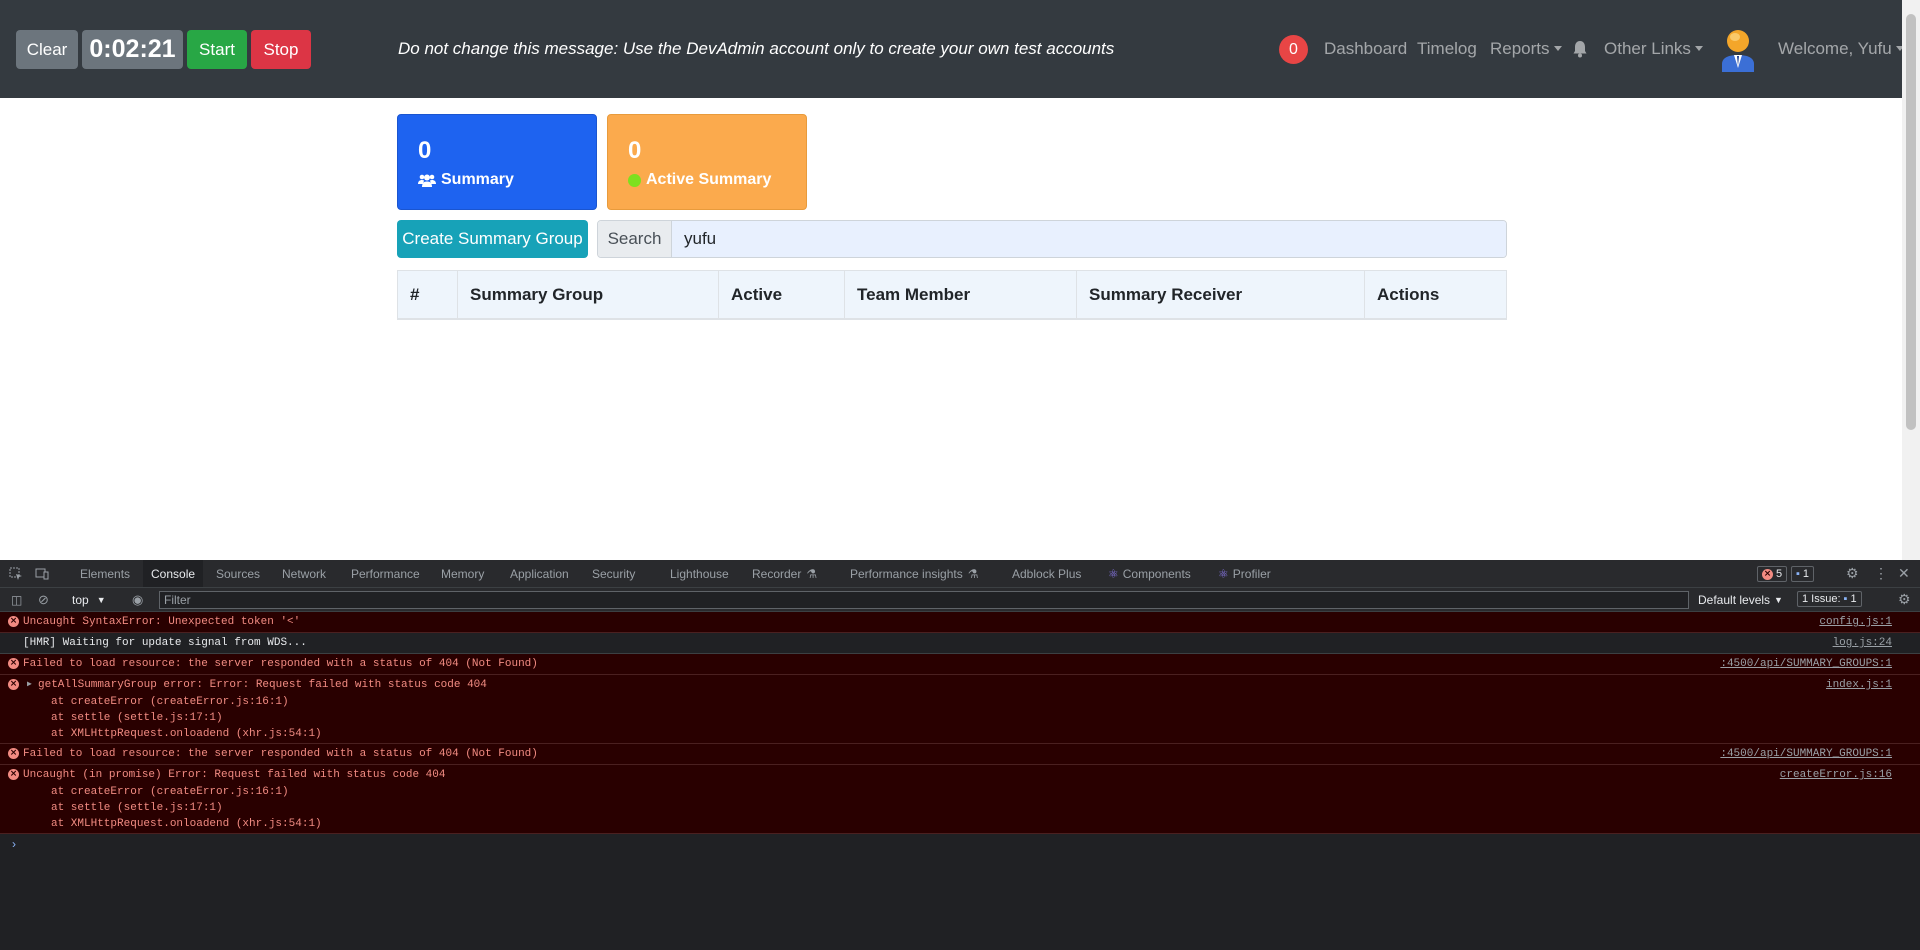  Describe the element at coordinates (1738, 48) in the screenshot. I see `avatar` at that location.